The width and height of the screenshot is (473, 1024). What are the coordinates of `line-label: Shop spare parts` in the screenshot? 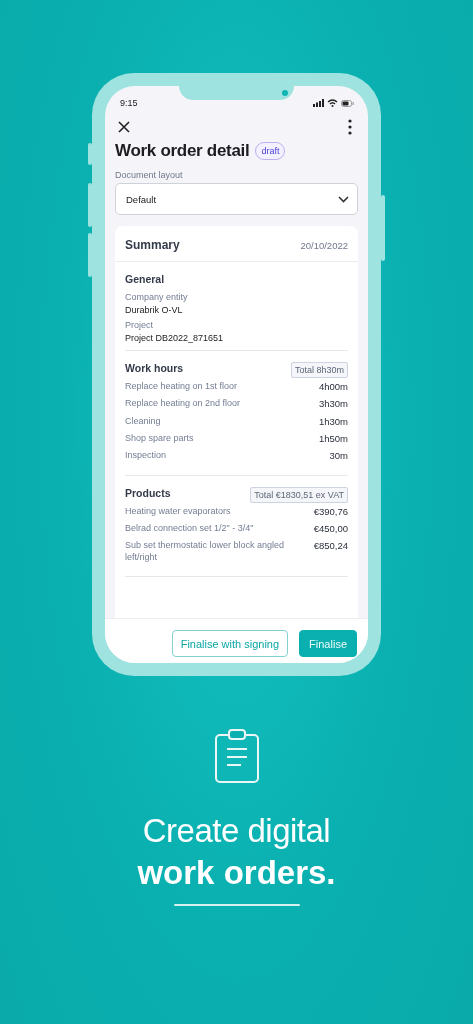 It's located at (159, 439).